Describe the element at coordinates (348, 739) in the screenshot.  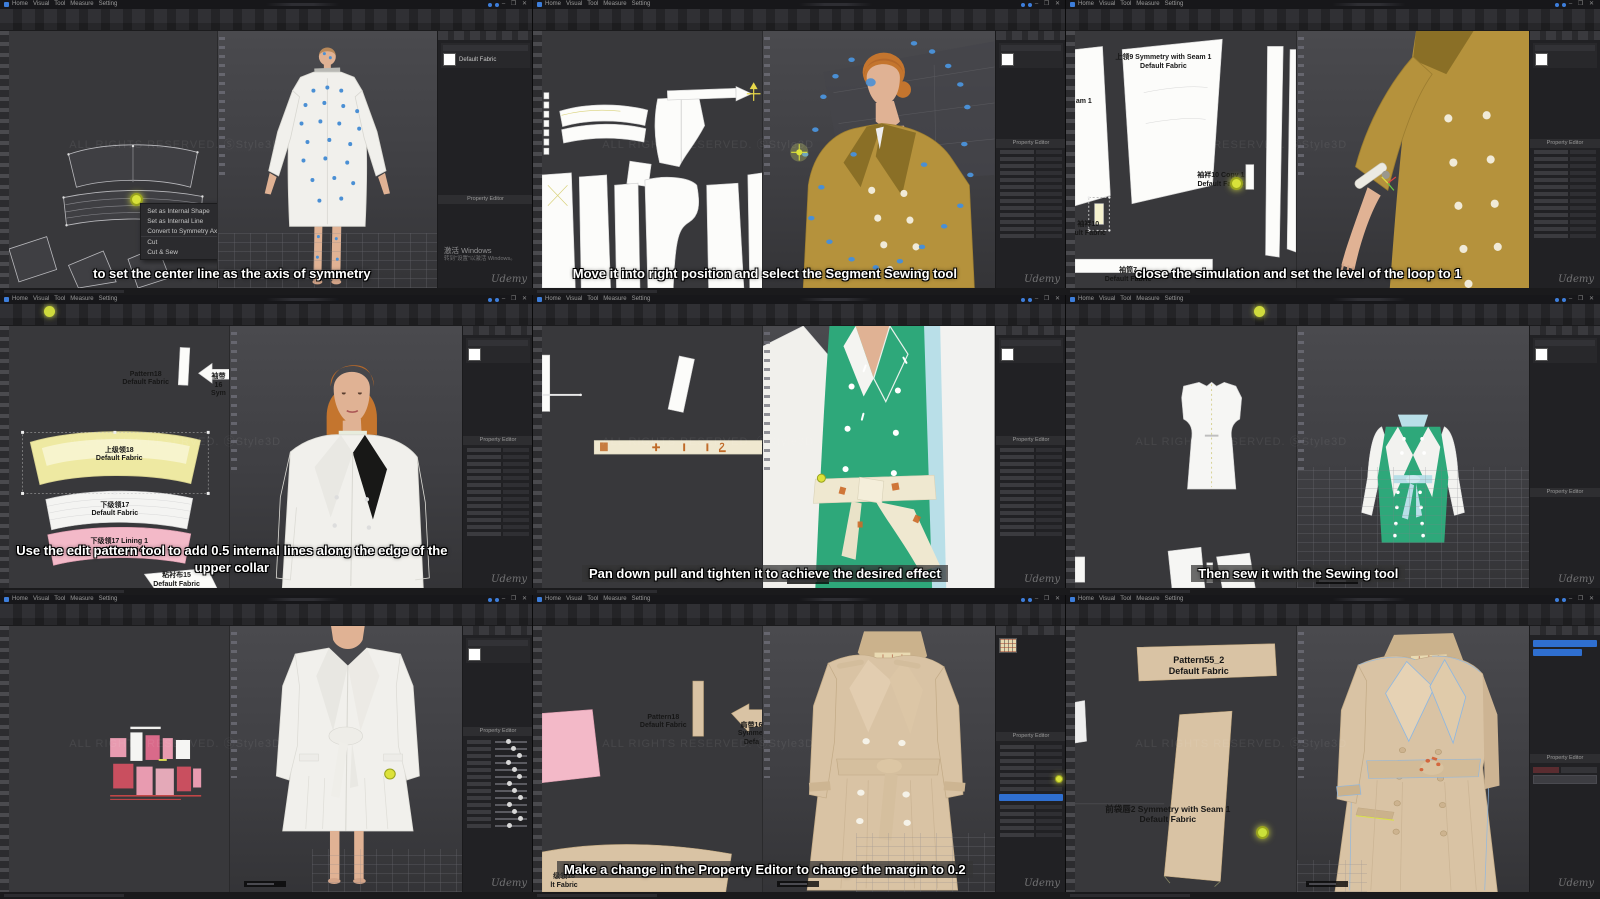
I see `white-trench-coat` at that location.